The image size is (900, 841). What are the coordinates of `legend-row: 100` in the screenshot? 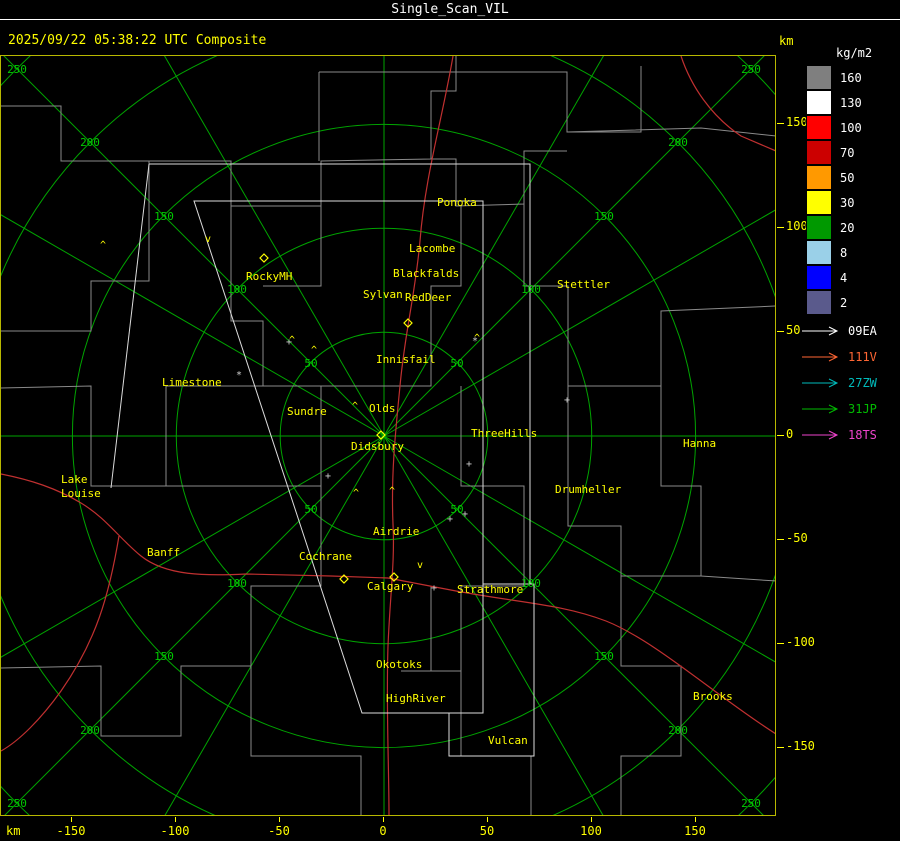 It's located at (853, 127).